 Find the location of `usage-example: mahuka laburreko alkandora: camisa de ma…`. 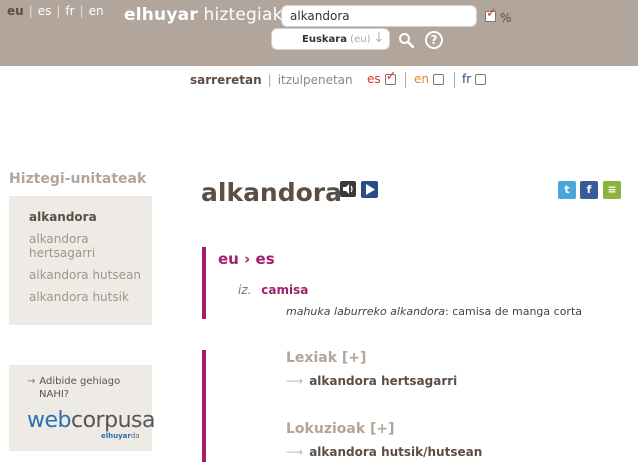

usage-example: mahuka laburreko alkandora: camisa de ma… is located at coordinates (434, 311).